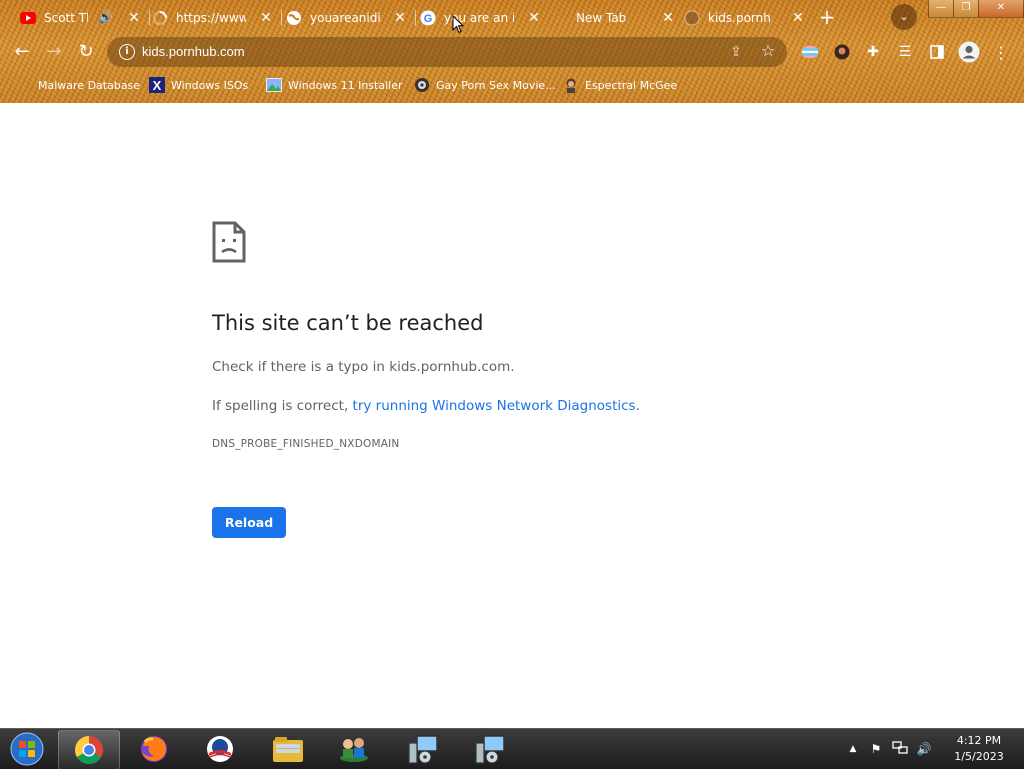  Describe the element at coordinates (736, 52) in the screenshot. I see `share-icon: ⇪` at that location.